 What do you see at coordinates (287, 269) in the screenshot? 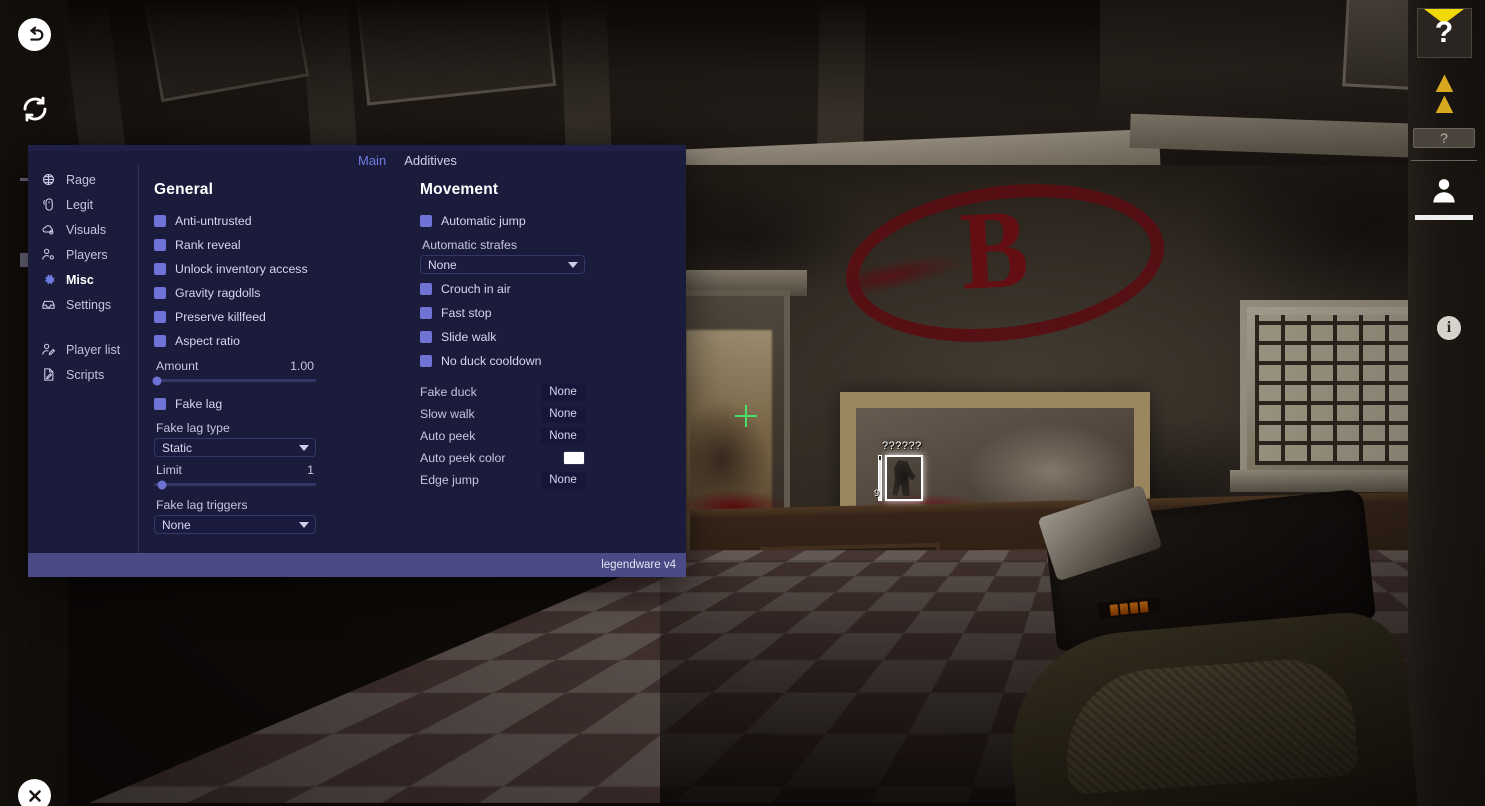
I see `checkbox-unlock-inventory-access: Unlock inventory access` at bounding box center [287, 269].